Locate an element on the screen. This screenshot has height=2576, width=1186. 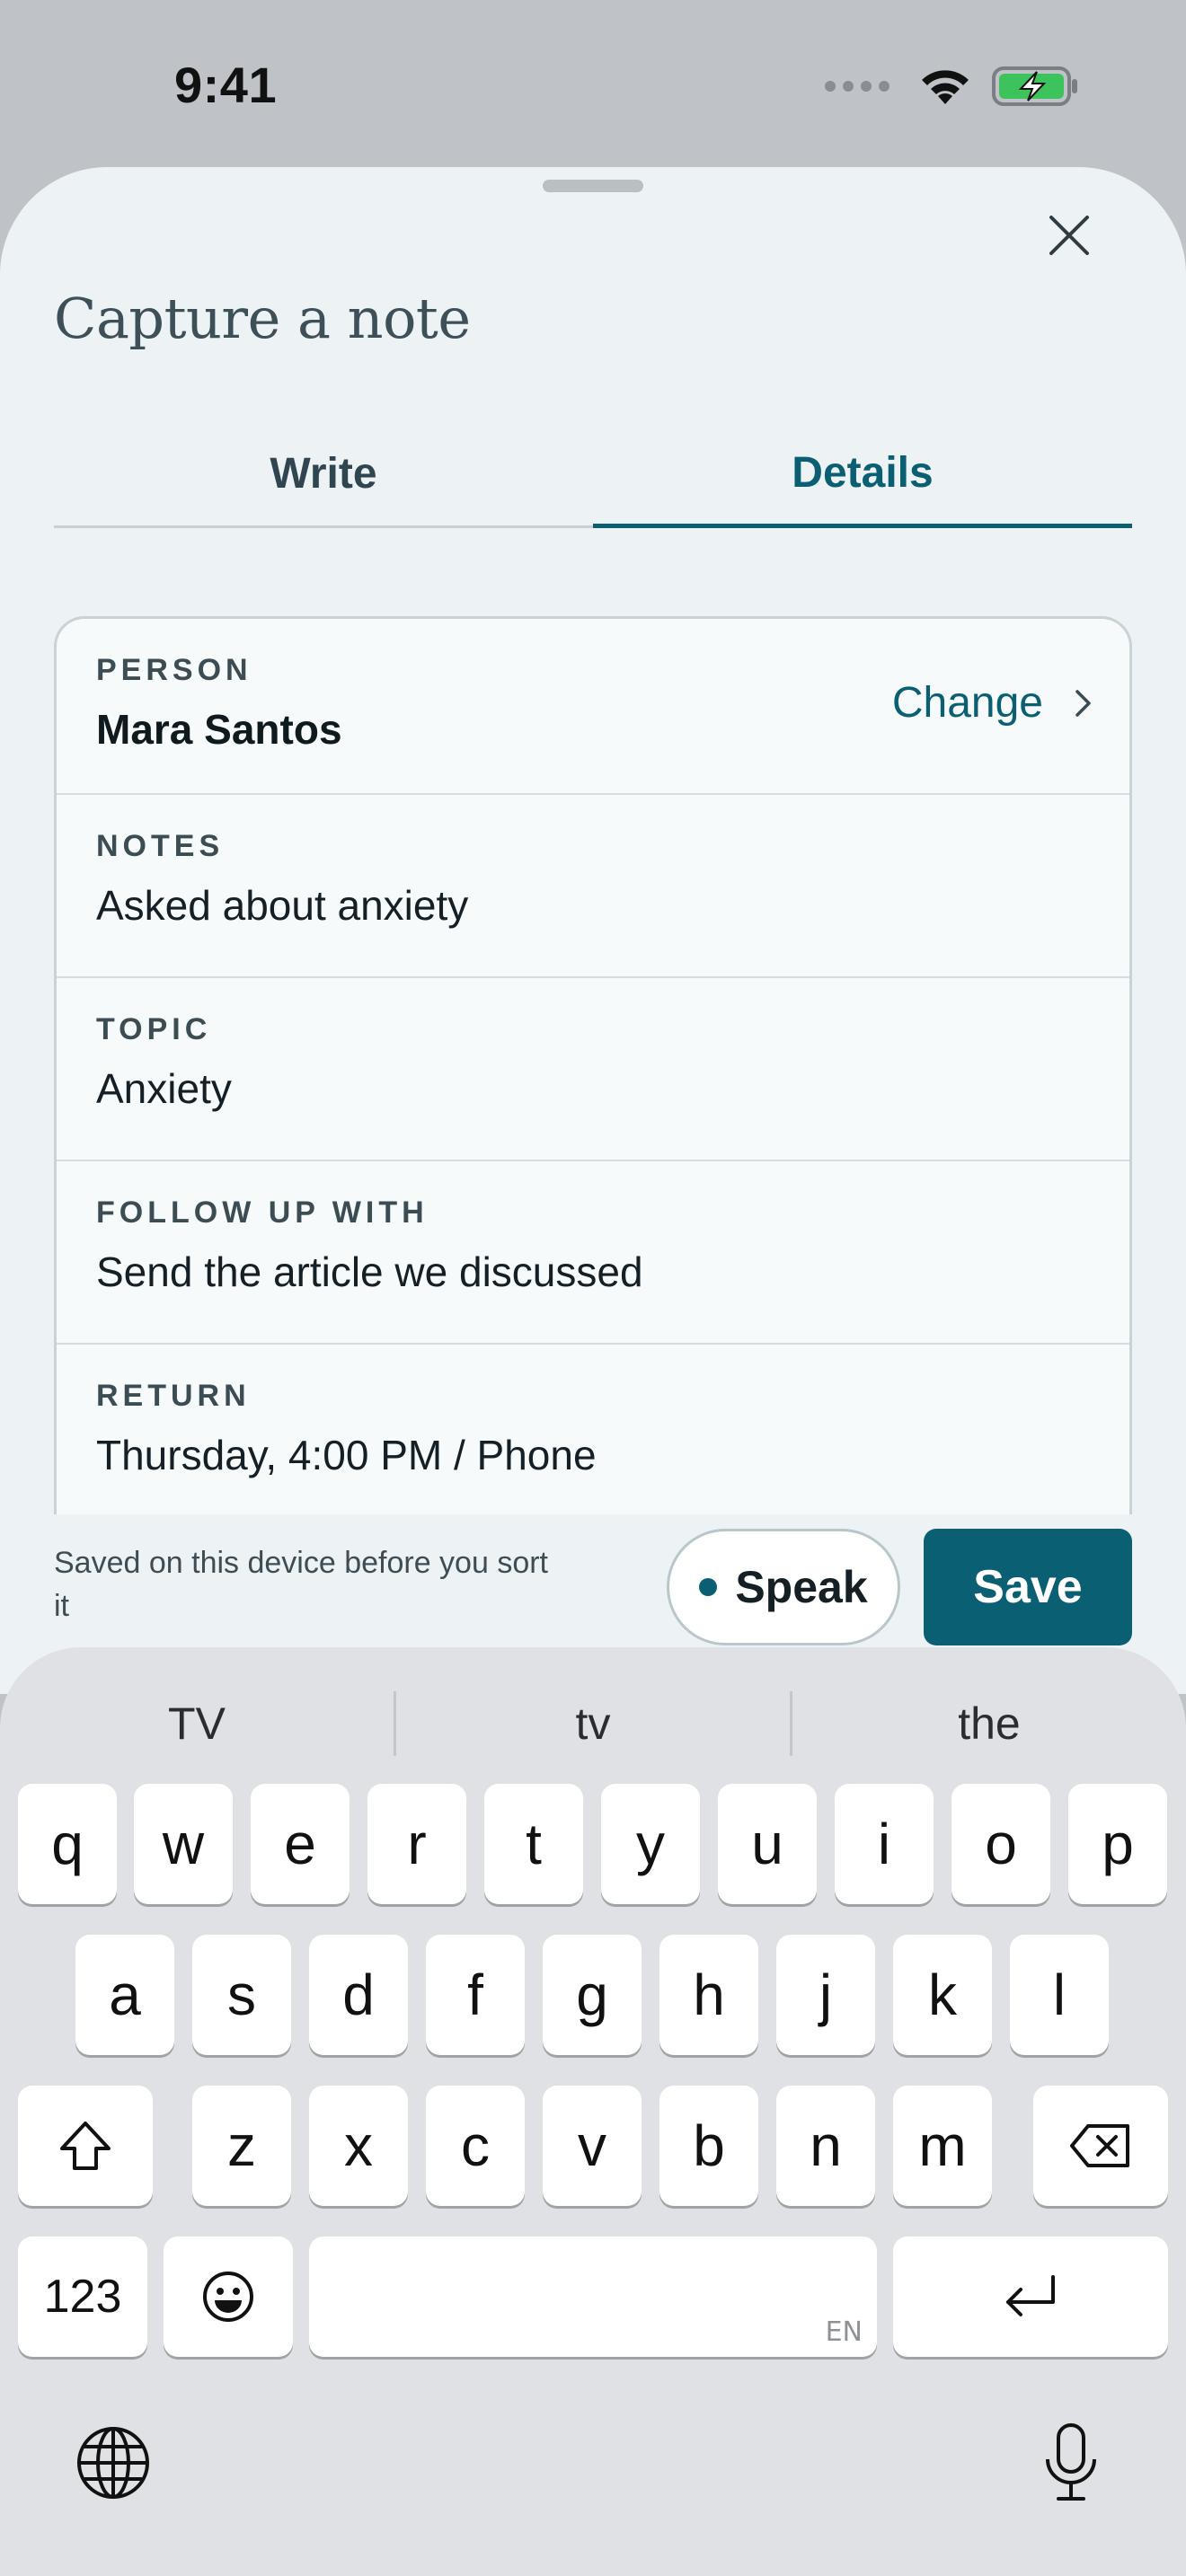
emoji-key is located at coordinates (228, 2296).